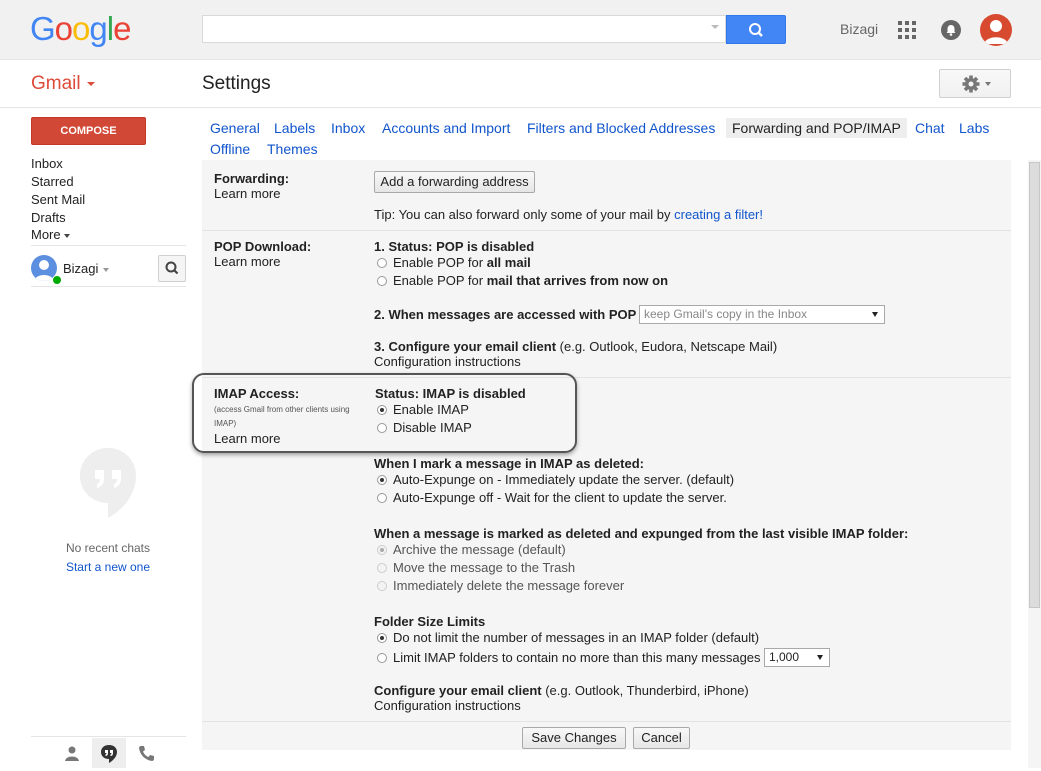 The height and width of the screenshot is (771, 1041). Describe the element at coordinates (484, 567) in the screenshot. I see `move-to-trash-label: Move the message to the Trash` at that location.